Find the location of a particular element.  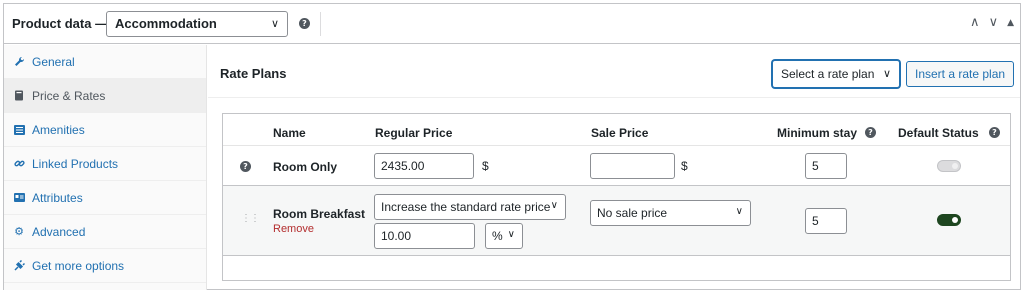

insert-rate-plan-button: Insert a rate plan is located at coordinates (960, 74).